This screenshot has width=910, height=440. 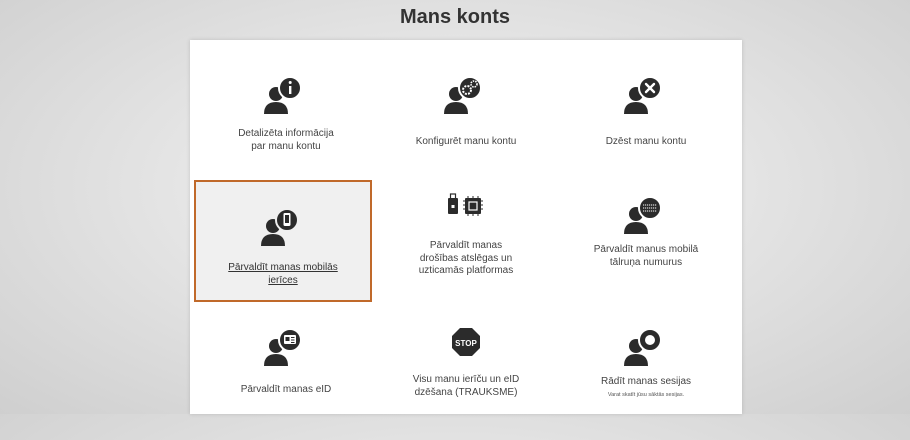 What do you see at coordinates (466, 130) in the screenshot?
I see `tile-configure-account: Konfigurēt manu kontu` at bounding box center [466, 130].